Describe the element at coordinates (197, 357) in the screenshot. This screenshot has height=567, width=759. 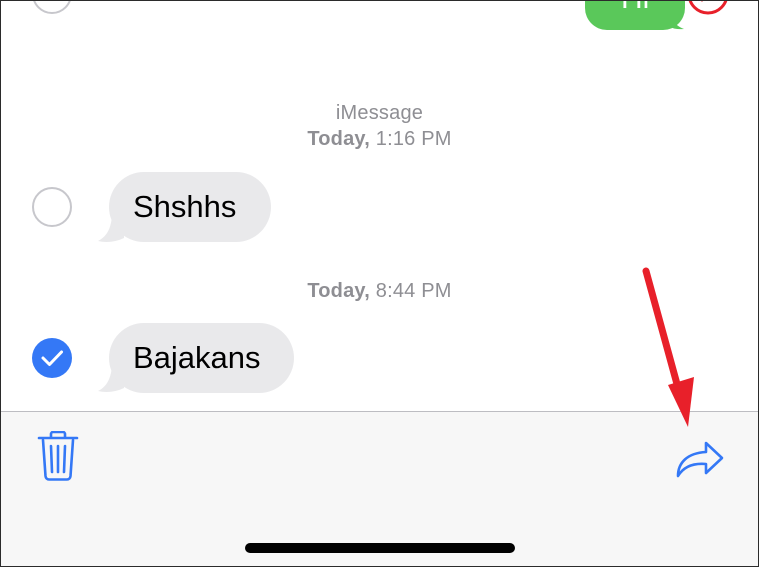
I see `message-text-2: Bajakans` at that location.